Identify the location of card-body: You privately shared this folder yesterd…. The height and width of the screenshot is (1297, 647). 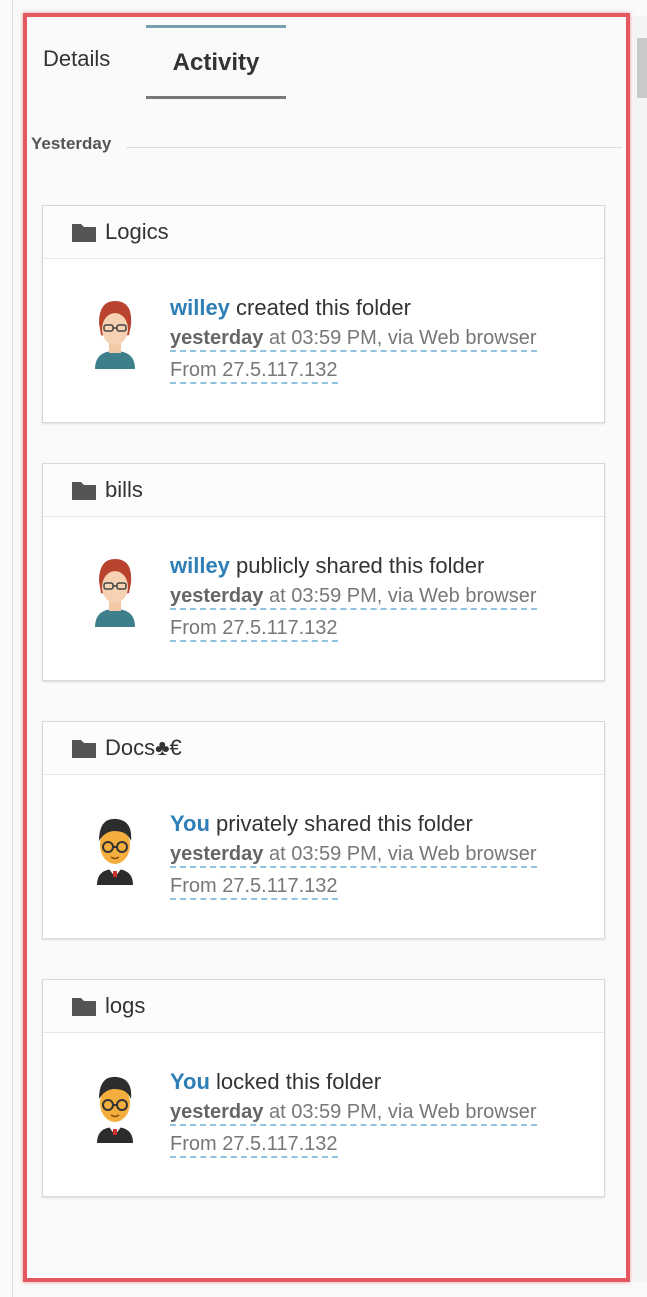
(323, 857).